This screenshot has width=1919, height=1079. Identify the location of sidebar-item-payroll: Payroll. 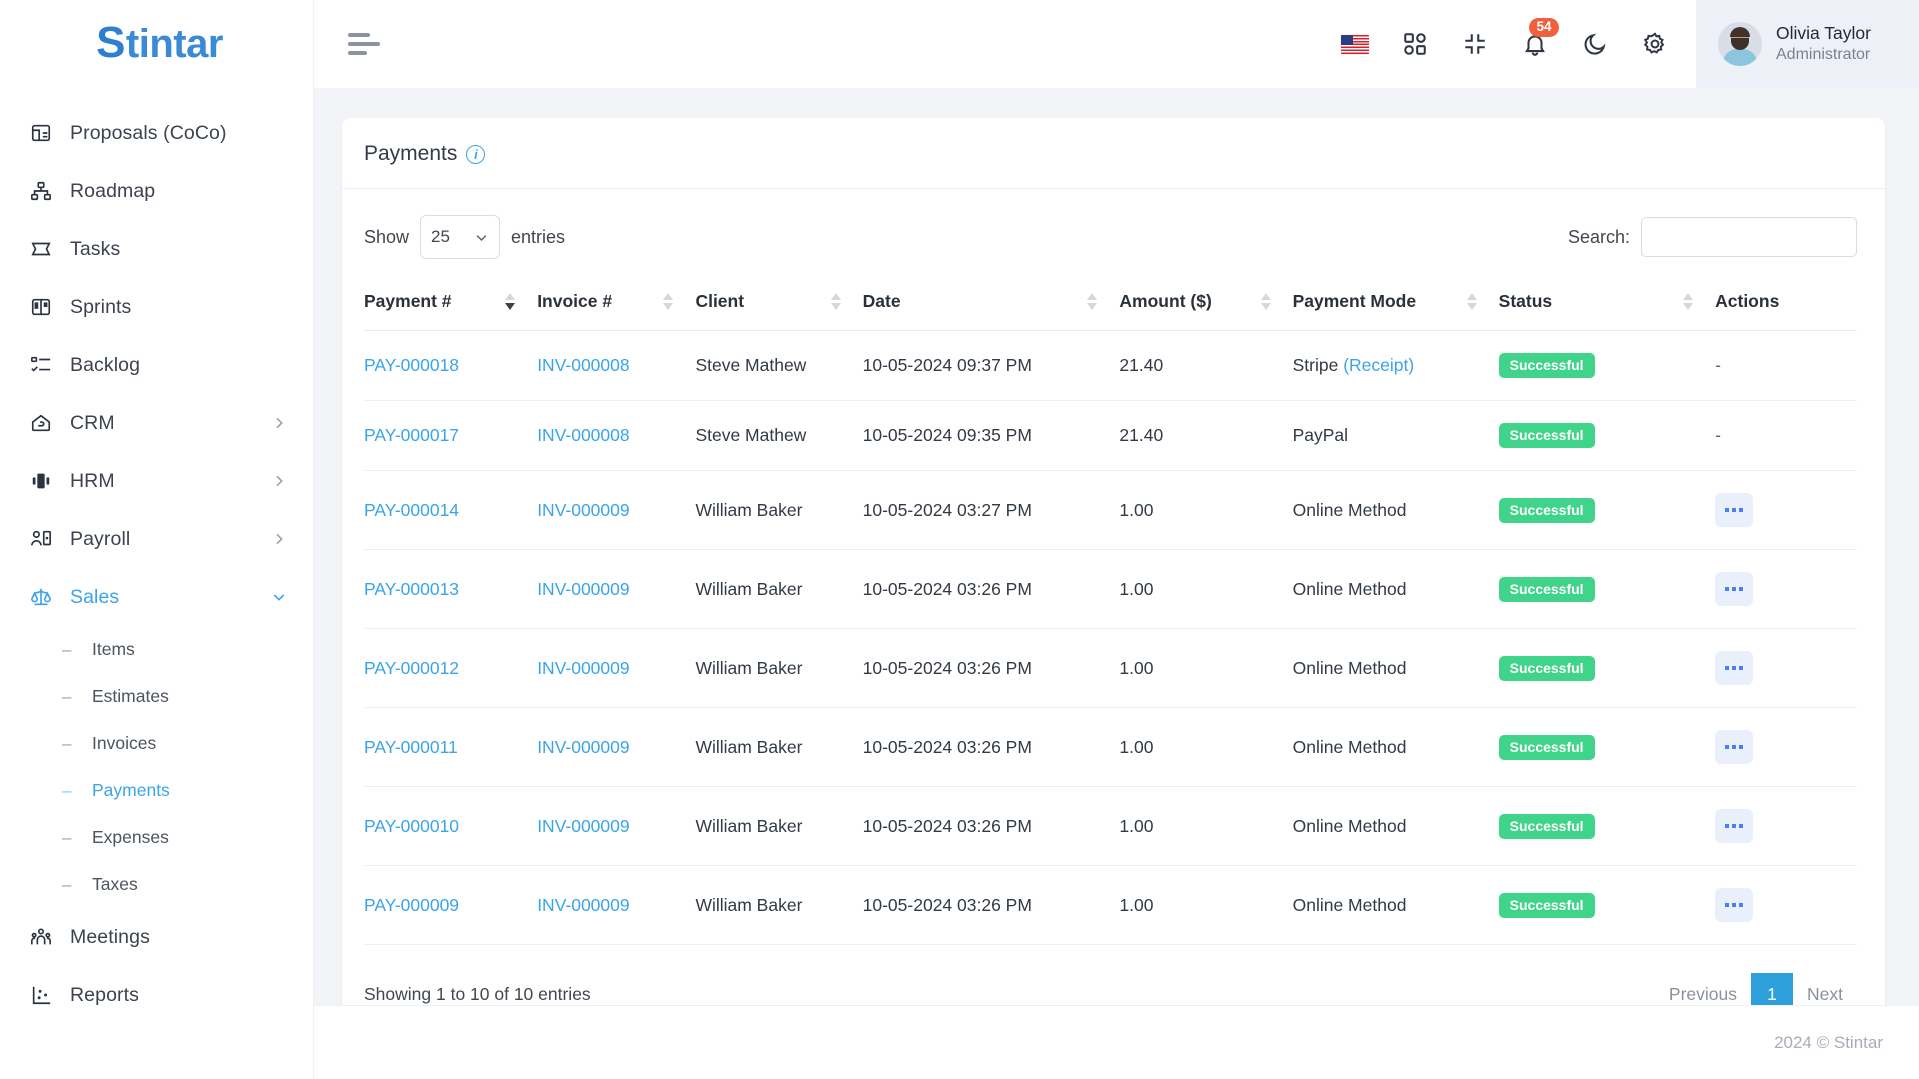
(156, 539).